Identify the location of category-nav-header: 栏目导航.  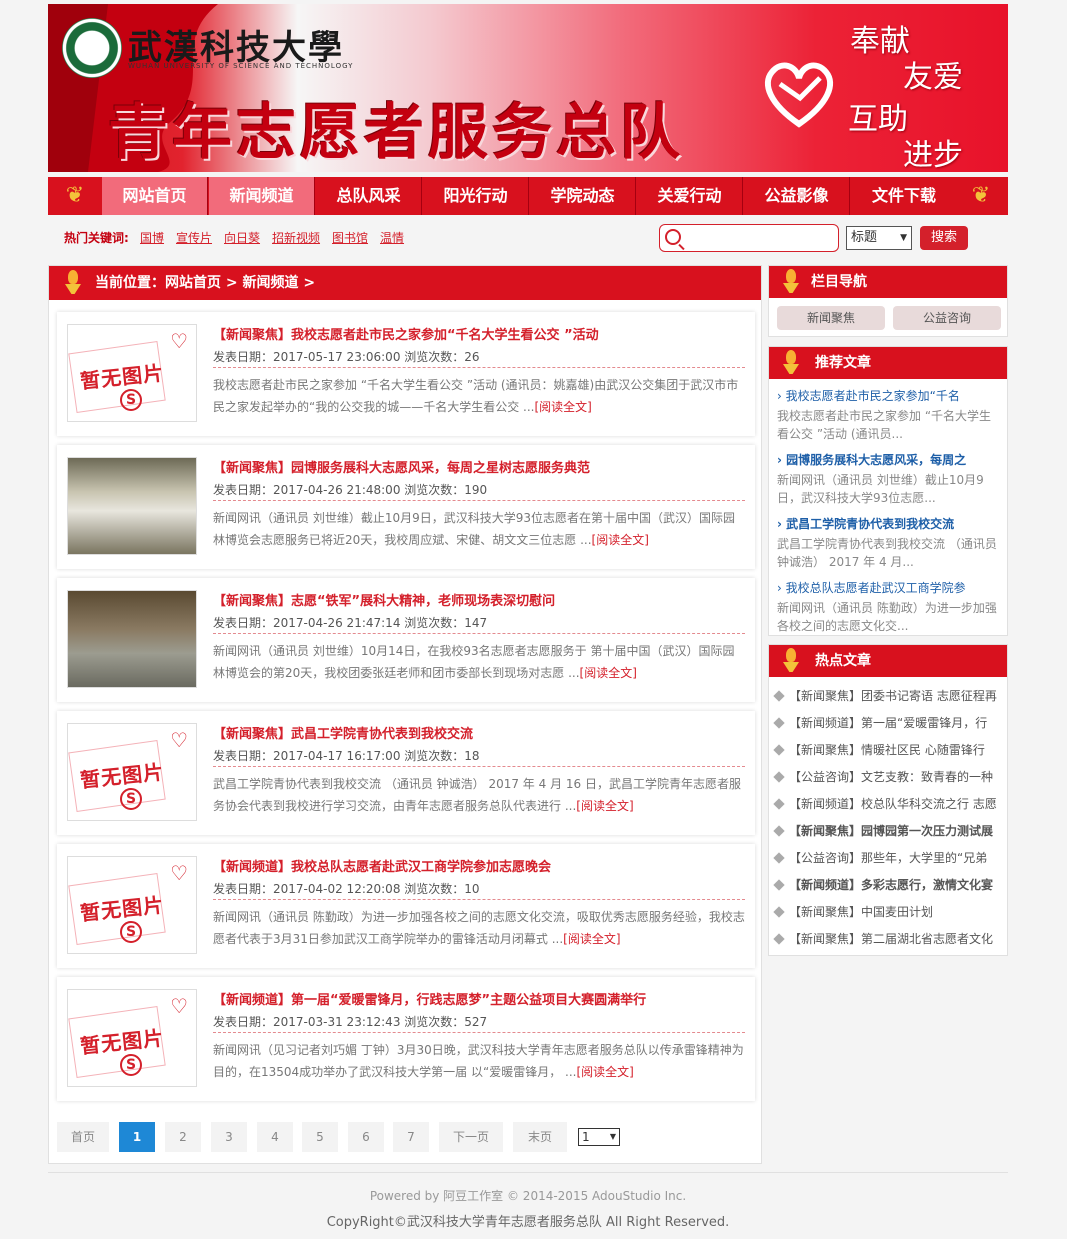
(888, 282).